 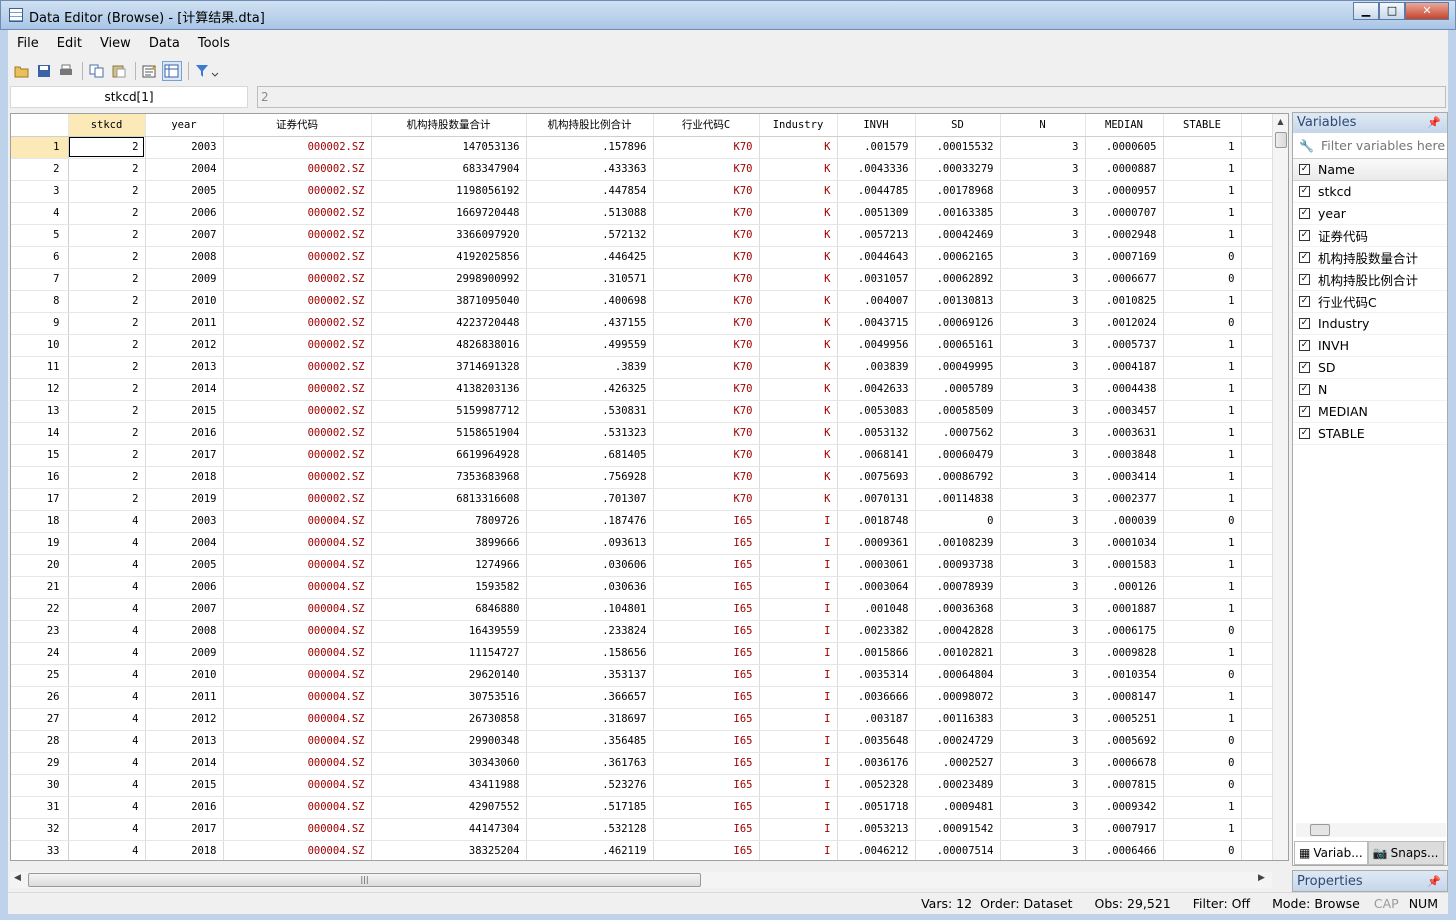 I want to click on table-cell: .000126, so click(x=1124, y=587).